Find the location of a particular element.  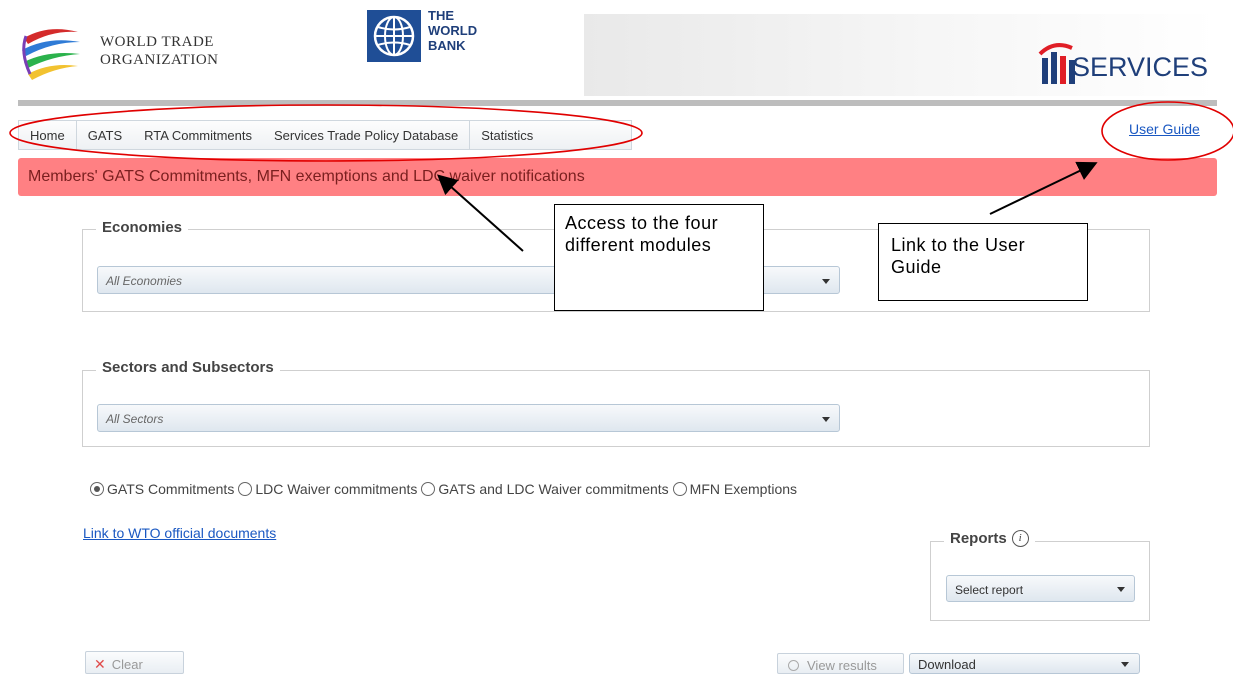

user-guide-annotation-box: Link to the User Guide is located at coordinates (983, 262).